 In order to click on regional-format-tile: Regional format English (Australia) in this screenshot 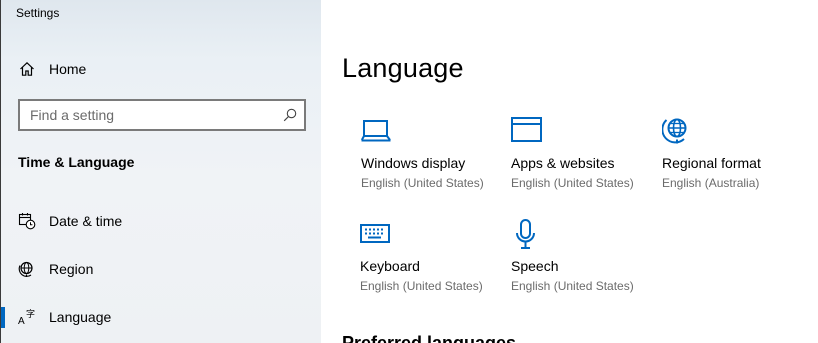, I will do `click(731, 159)`.